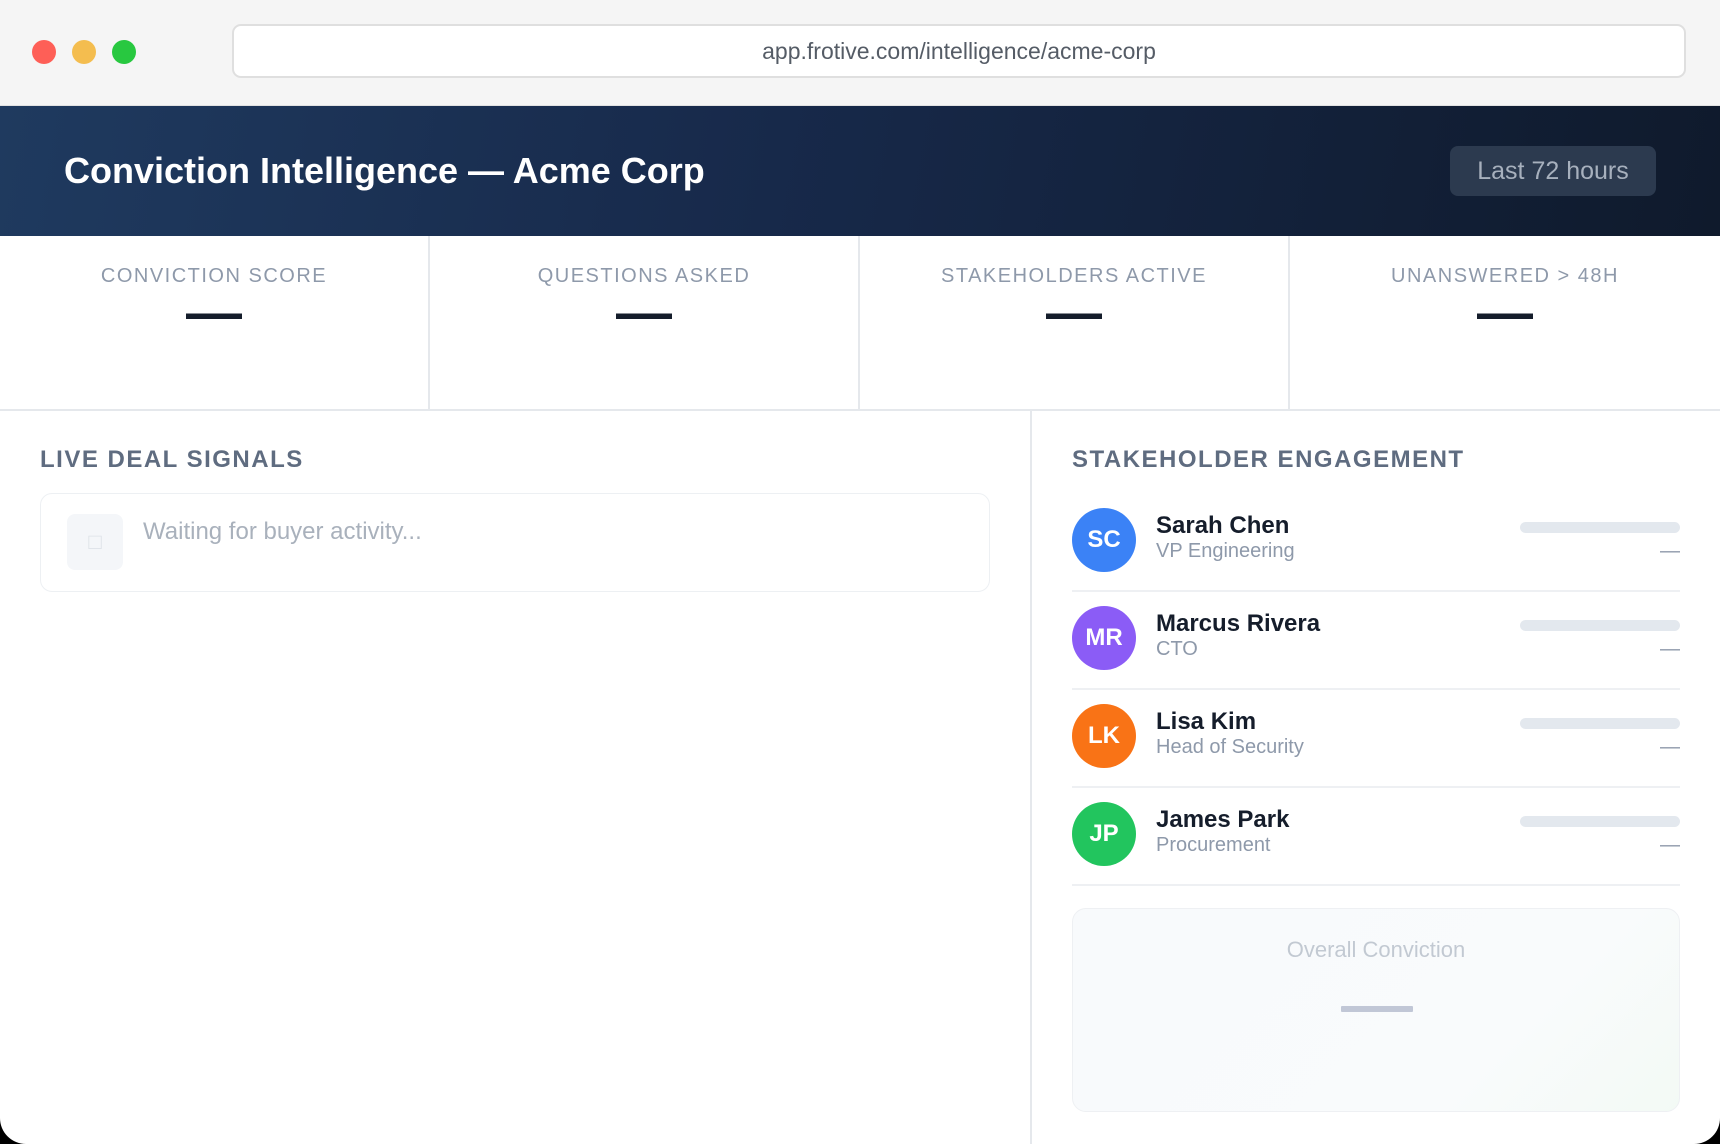  What do you see at coordinates (1177, 649) in the screenshot?
I see `stakeholder-role: CTO` at bounding box center [1177, 649].